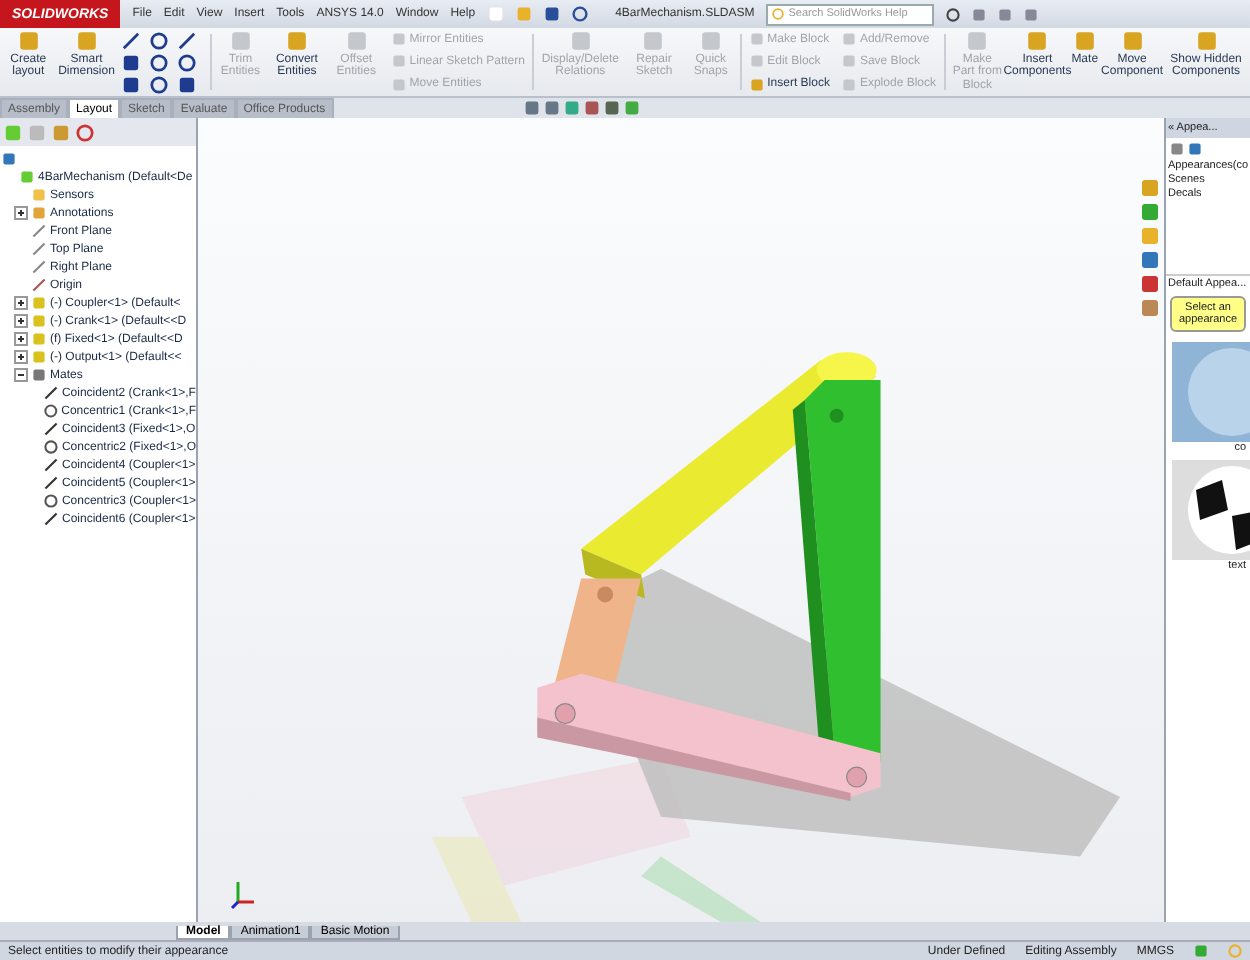  What do you see at coordinates (39, 285) in the screenshot?
I see `origin-icon` at bounding box center [39, 285].